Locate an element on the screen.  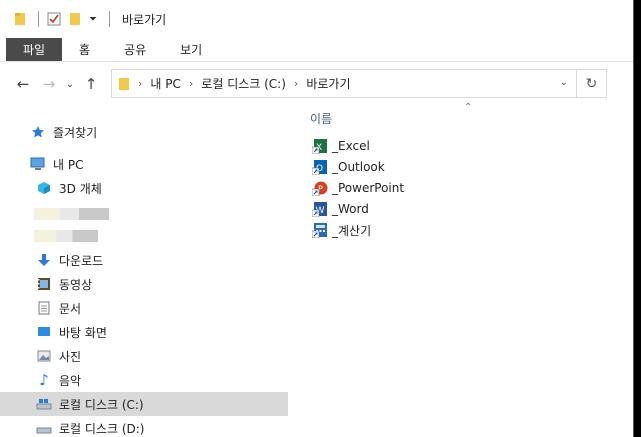
new-folder-icon is located at coordinates (75, 19).